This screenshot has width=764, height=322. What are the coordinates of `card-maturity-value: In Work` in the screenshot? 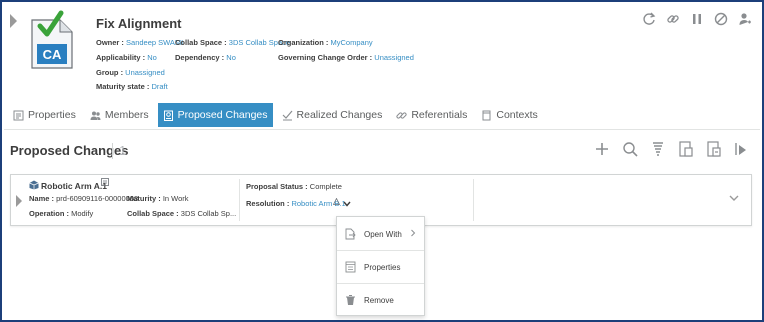 It's located at (175, 198).